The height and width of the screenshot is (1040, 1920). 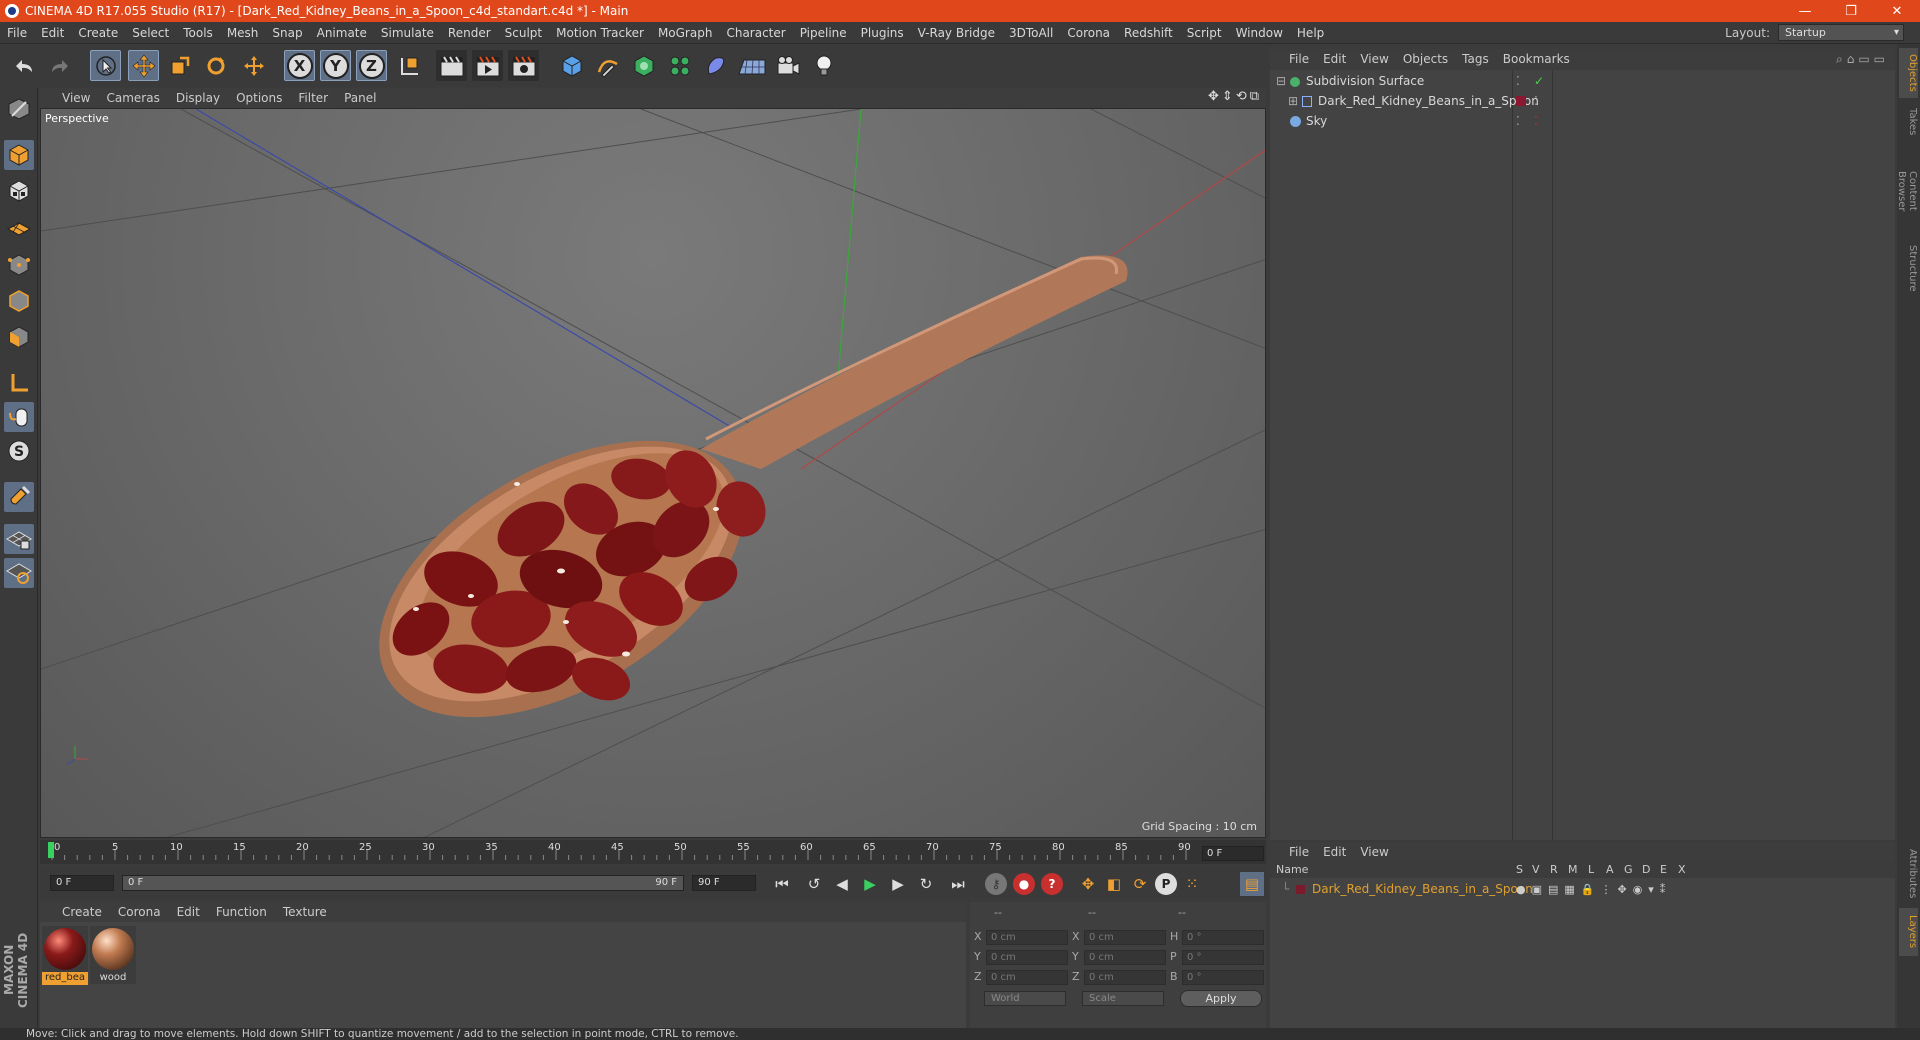 I want to click on y-axis-lock-button: Y, so click(x=335, y=65).